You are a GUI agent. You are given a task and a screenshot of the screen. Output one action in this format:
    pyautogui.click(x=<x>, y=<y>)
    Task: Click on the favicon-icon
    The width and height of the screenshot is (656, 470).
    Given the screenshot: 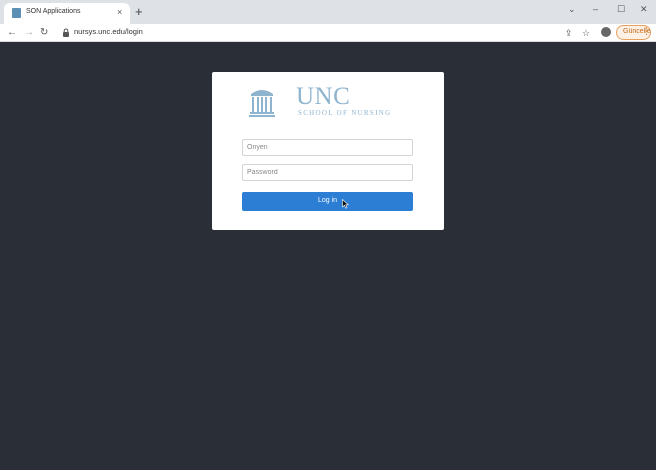 What is the action you would take?
    pyautogui.click(x=16, y=13)
    